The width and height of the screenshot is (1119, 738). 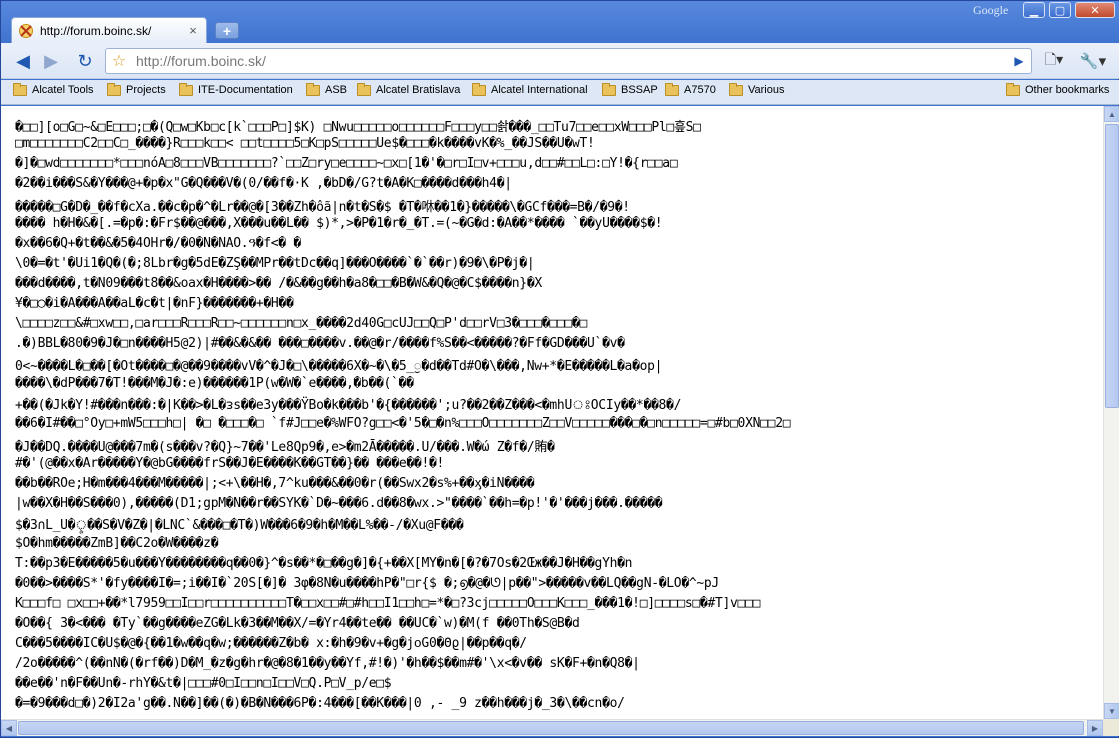 I want to click on page-menu-button: 🗋▾, so click(x=1054, y=61).